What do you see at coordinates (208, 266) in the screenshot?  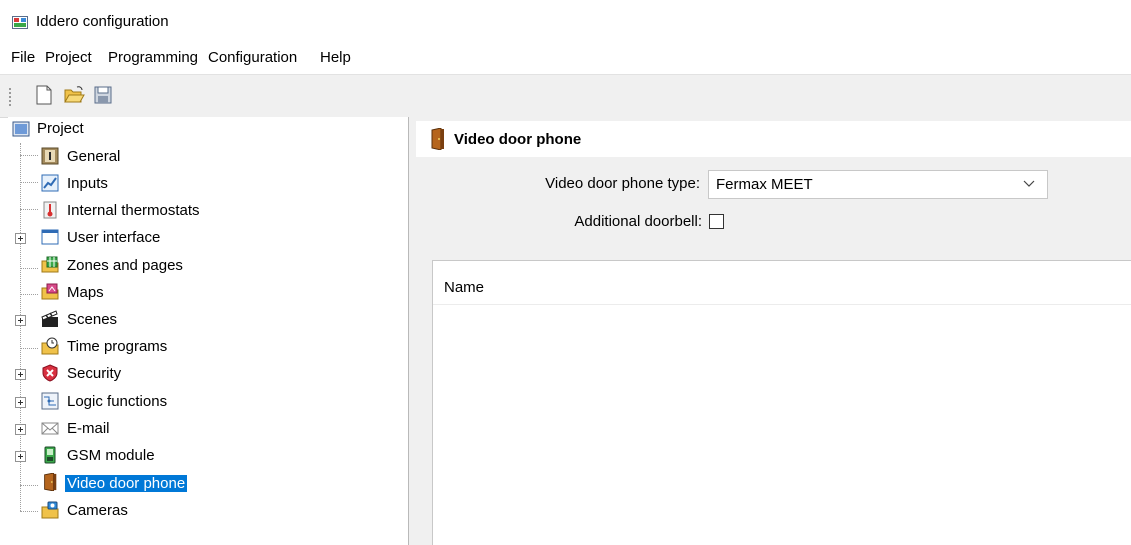 I see `tree-item-zones-and-pages: Zones and pages` at bounding box center [208, 266].